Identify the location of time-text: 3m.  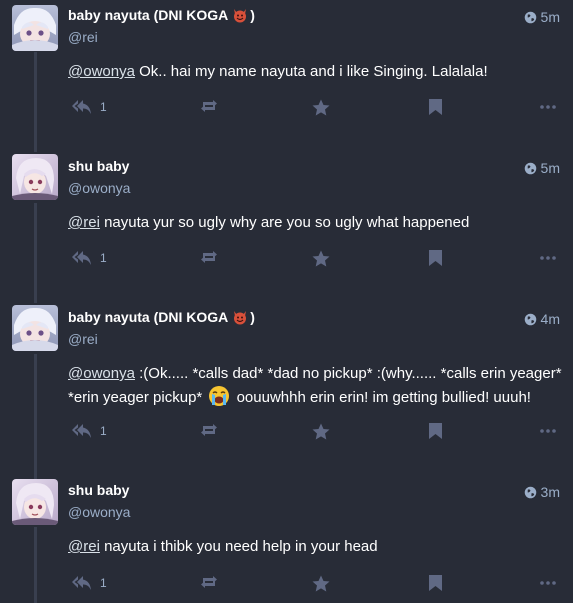
(550, 492).